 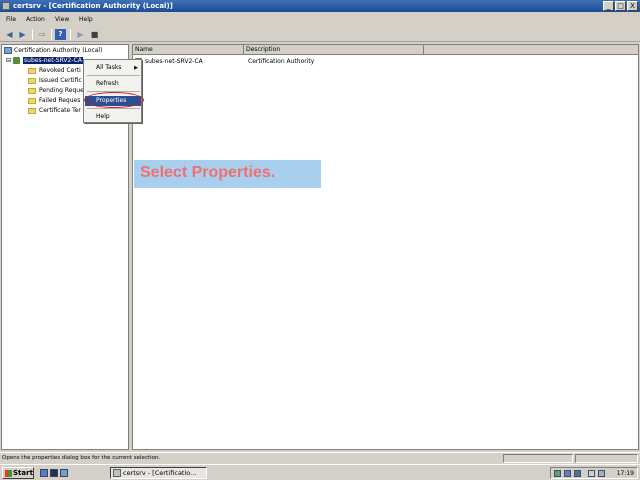 I want to click on list-item-description: Certification Authority, so click(x=281, y=61).